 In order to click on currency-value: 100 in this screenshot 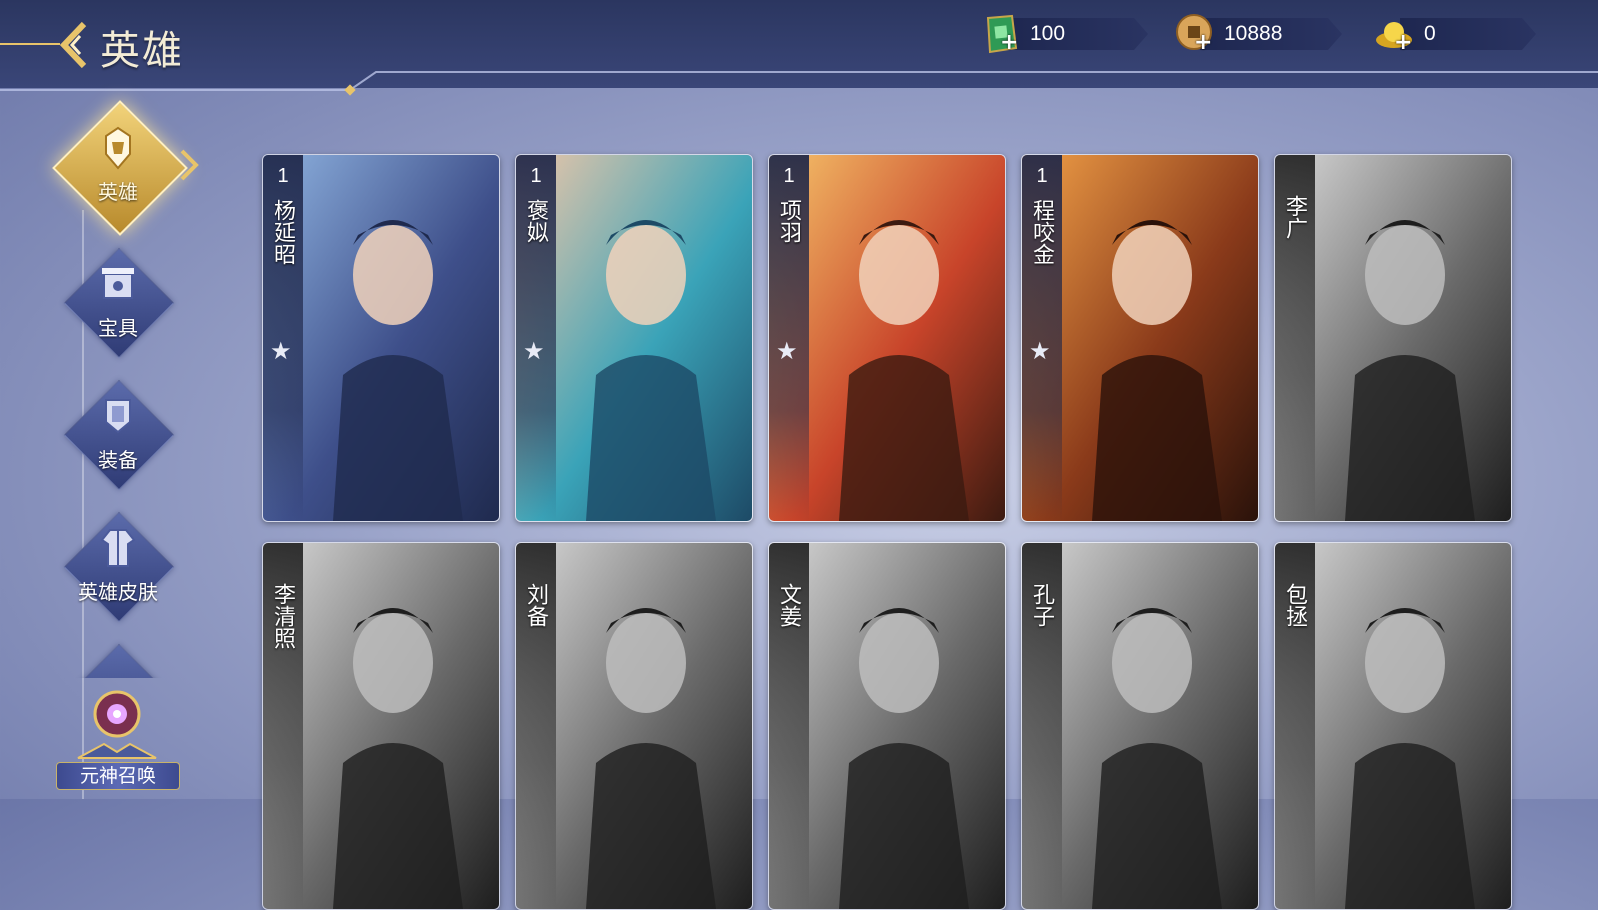, I will do `click(1048, 33)`.